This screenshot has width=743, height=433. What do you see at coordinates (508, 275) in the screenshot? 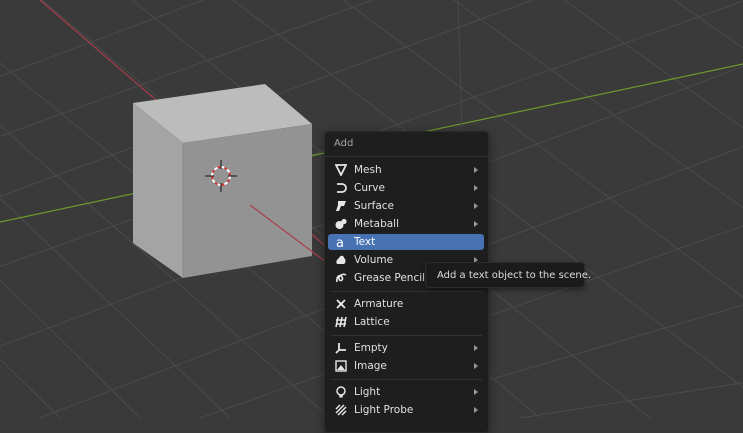
I see `tooltip: Add a text object to the scene.` at bounding box center [508, 275].